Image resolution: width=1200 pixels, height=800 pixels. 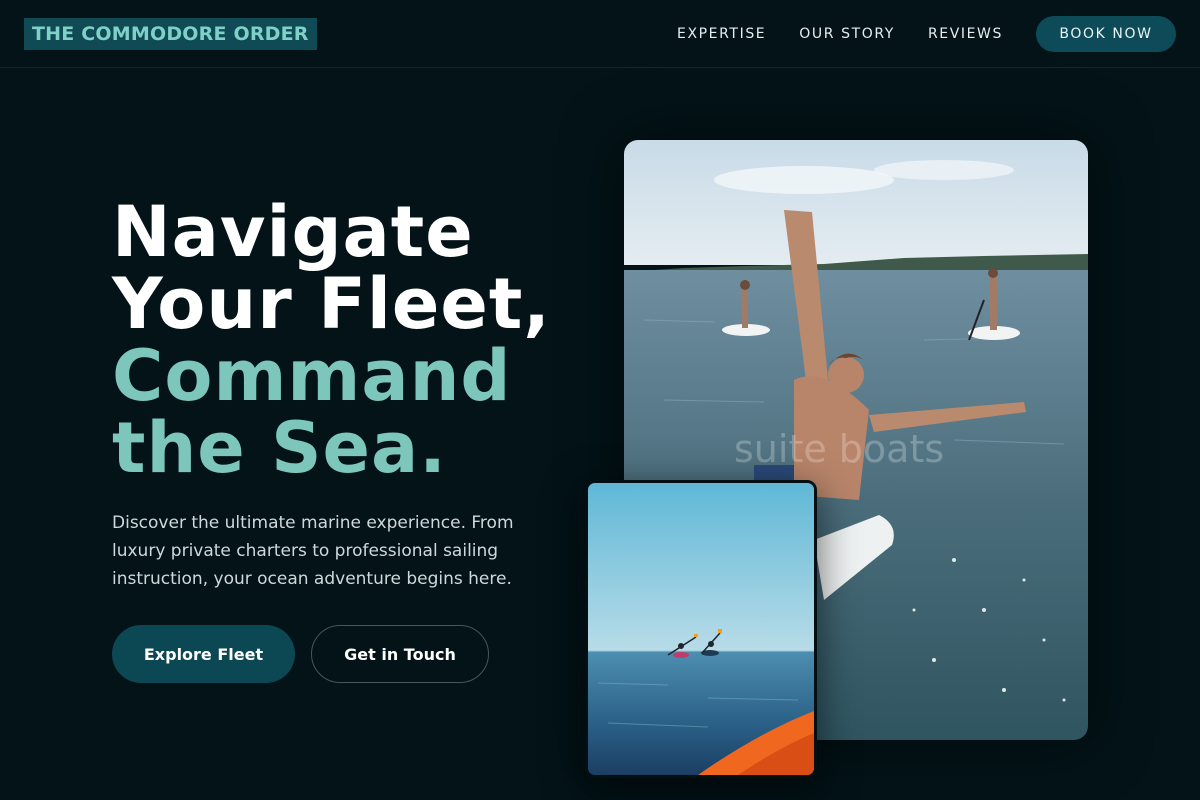 I want to click on nav-link-reviews: REVIEWS, so click(x=965, y=34).